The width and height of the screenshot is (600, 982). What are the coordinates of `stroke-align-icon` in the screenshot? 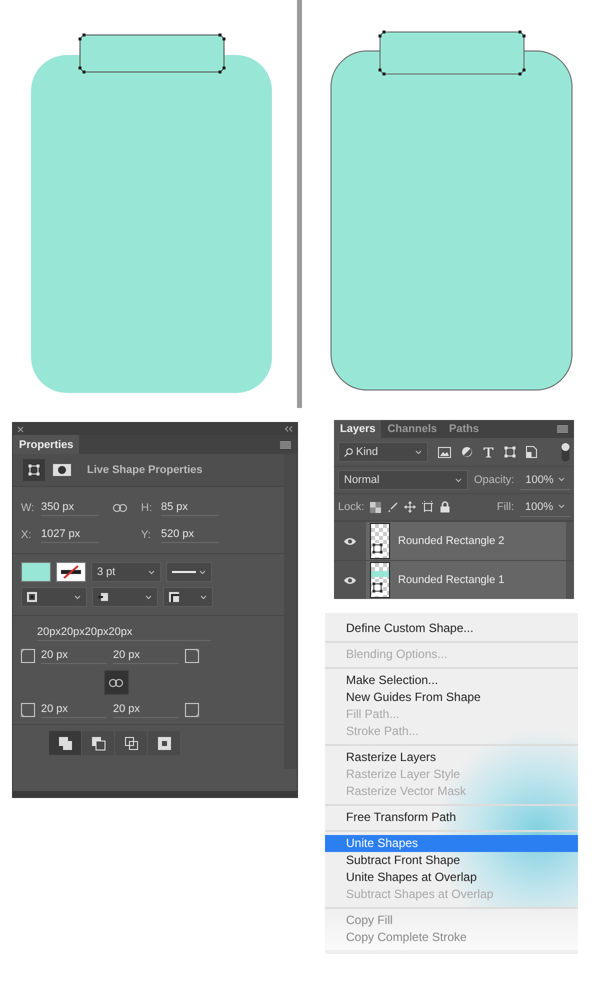 It's located at (32, 597).